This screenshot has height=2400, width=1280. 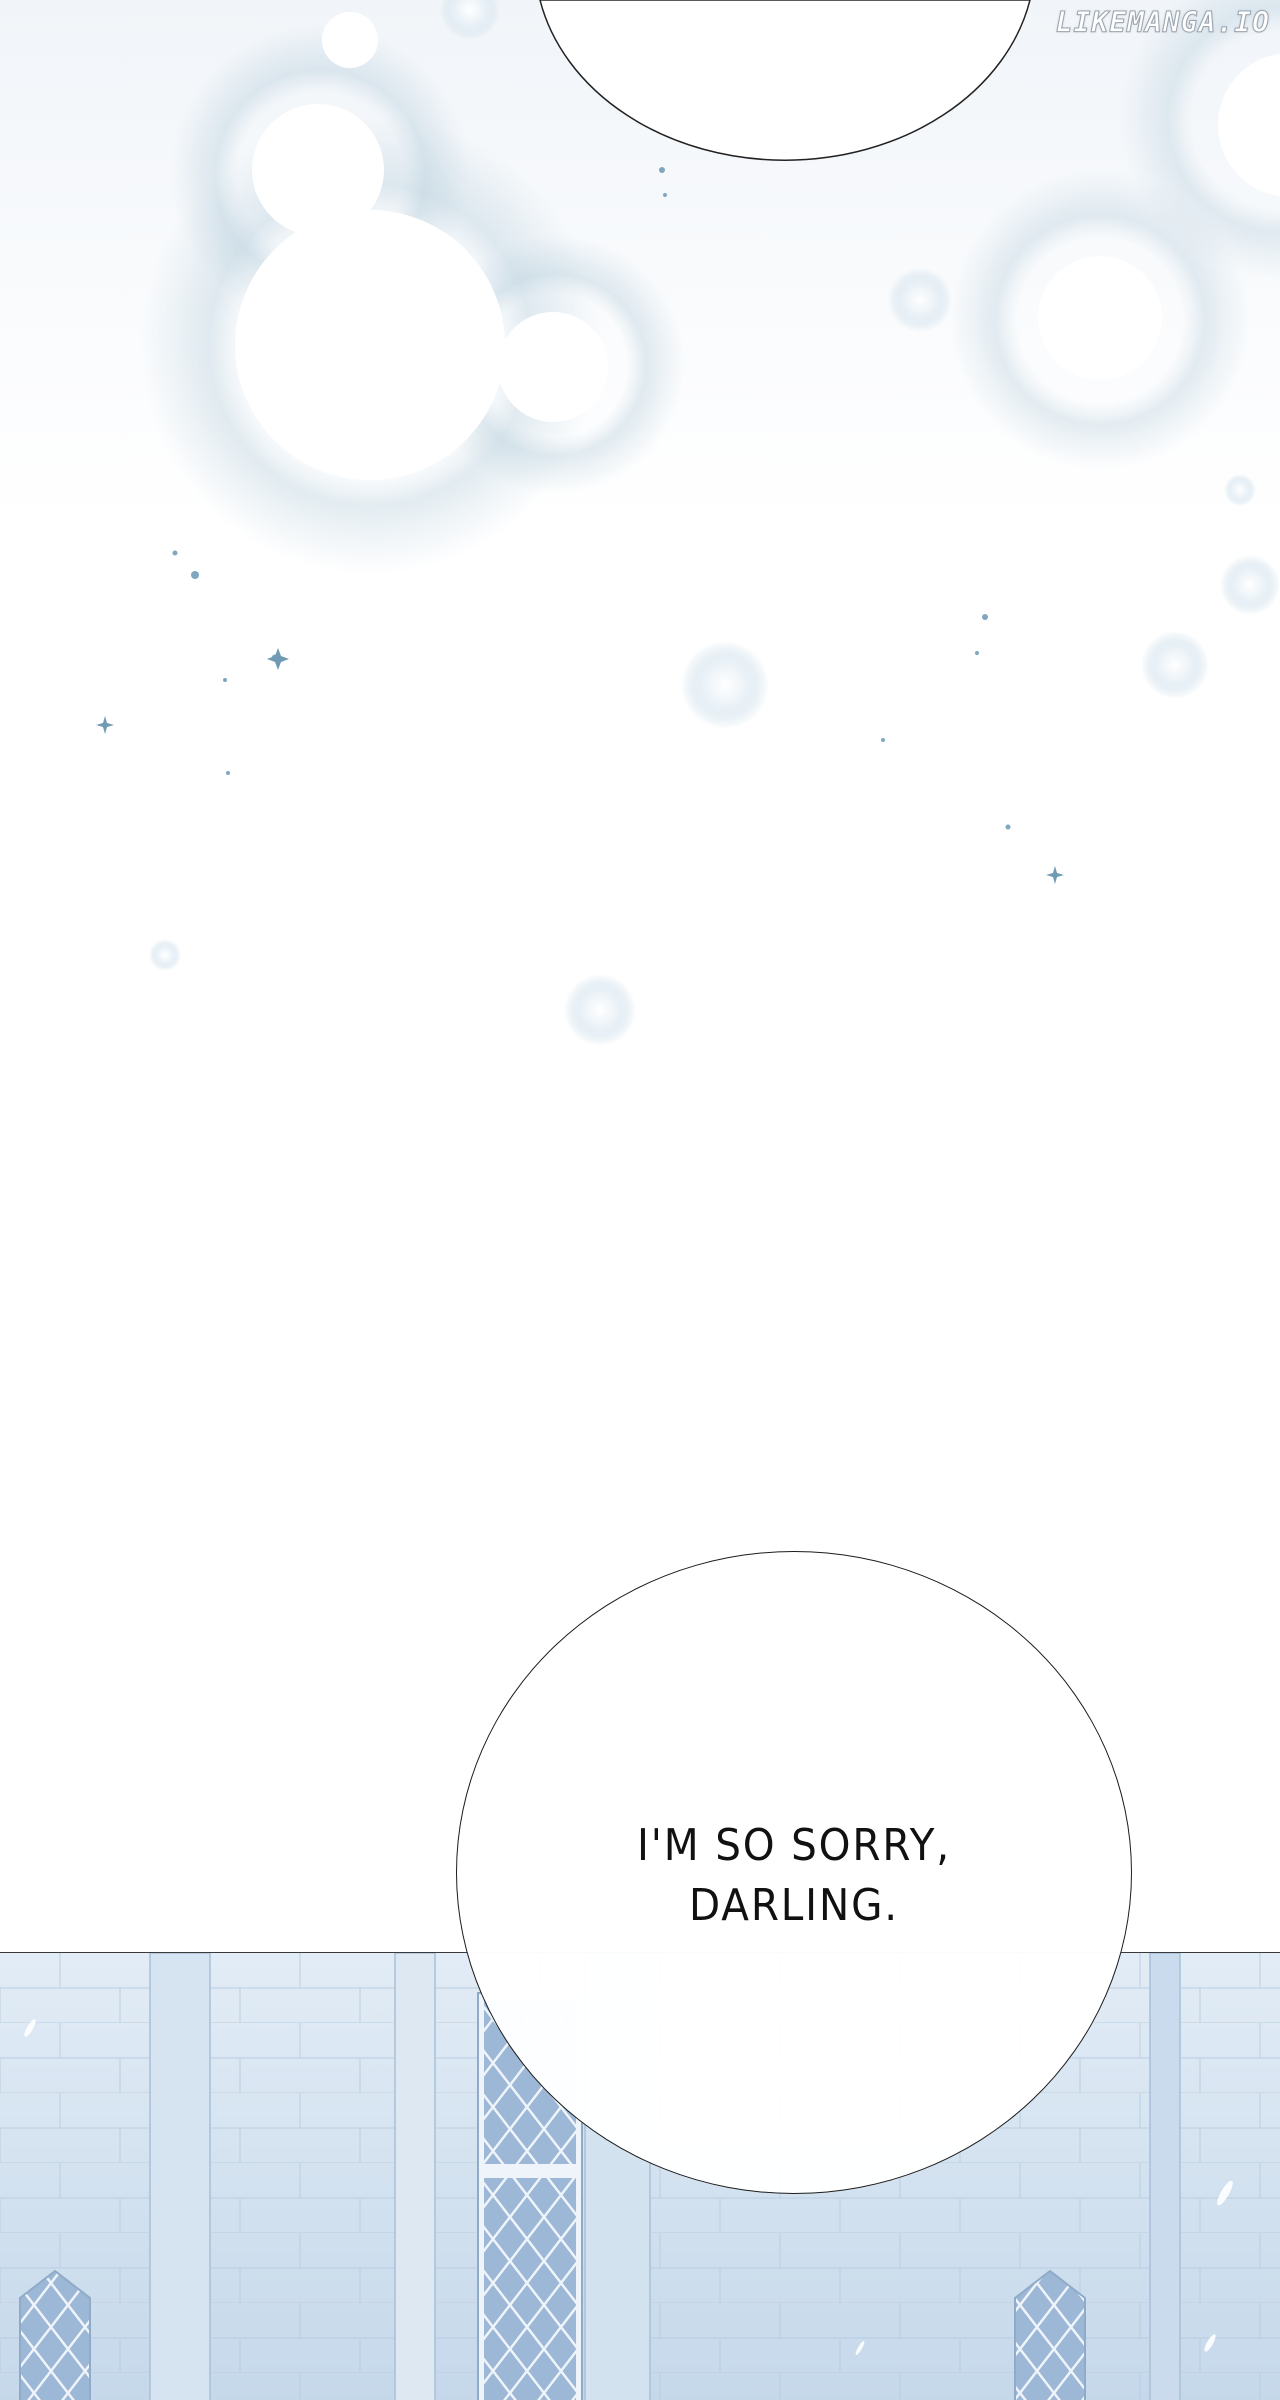 I want to click on dialogue-line-1: I'M SO SORRY,, so click(x=794, y=1845).